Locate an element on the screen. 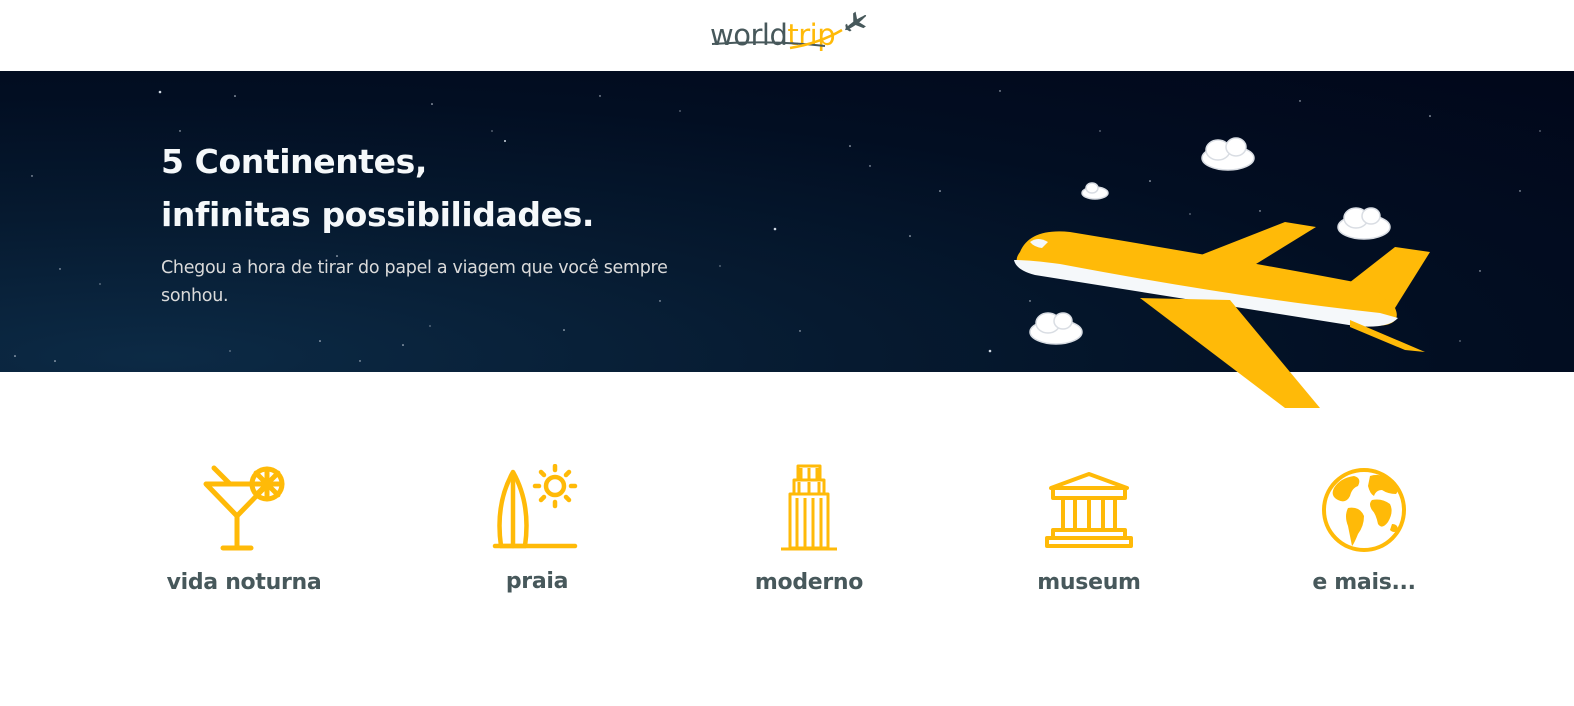 The height and width of the screenshot is (706, 1574). cocktail-icon is located at coordinates (244, 508).